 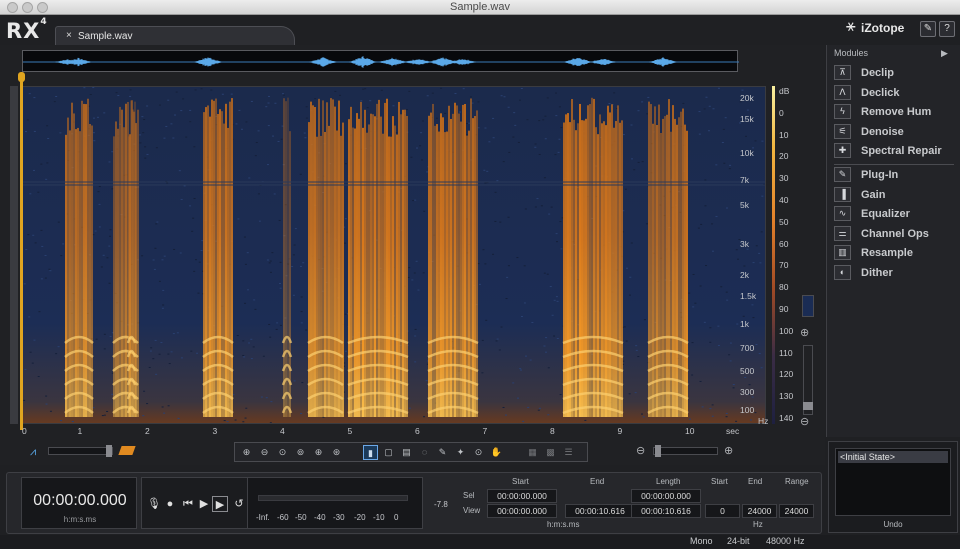 What do you see at coordinates (478, 452) in the screenshot?
I see `zoom-tool-icon: ⊙` at bounding box center [478, 452].